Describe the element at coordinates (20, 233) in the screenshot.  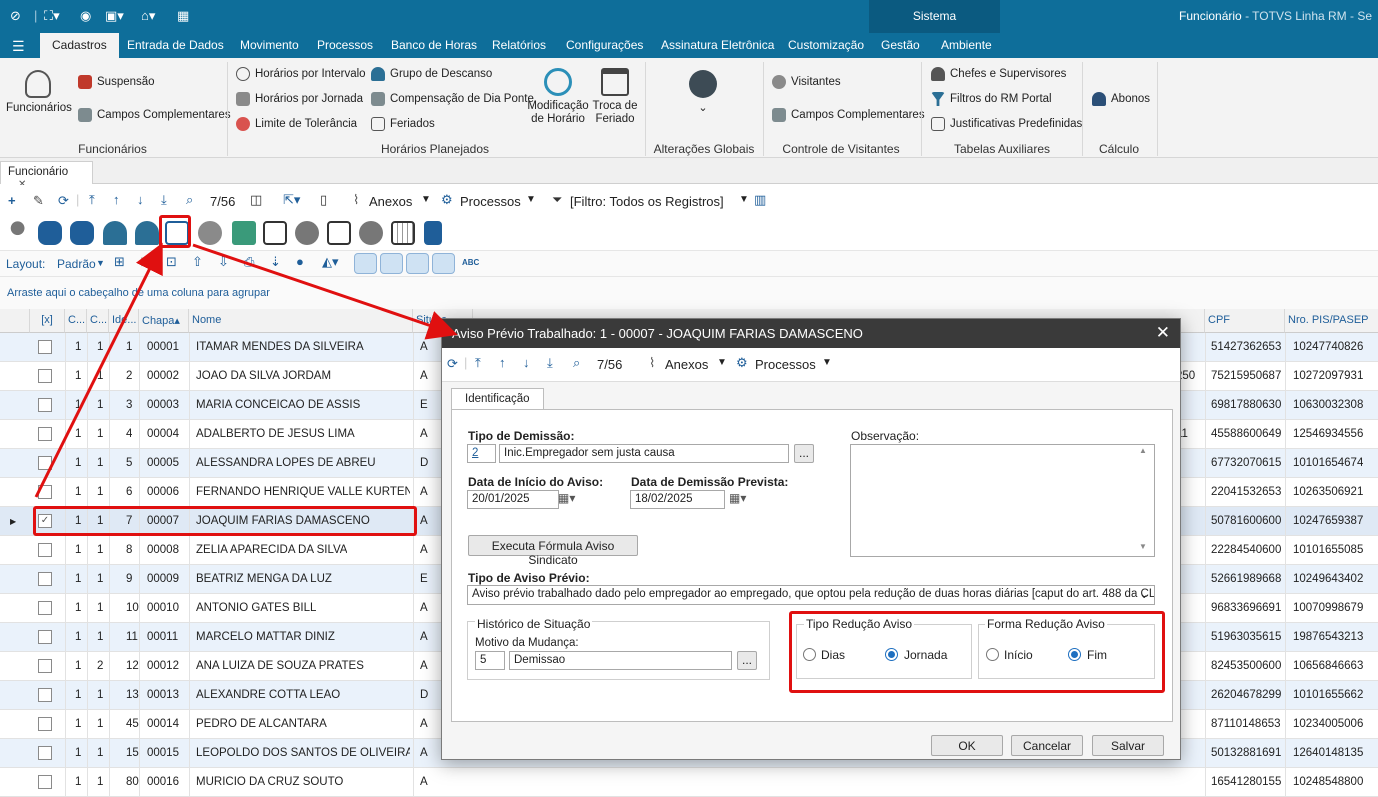
I see `remove-person-icon` at that location.